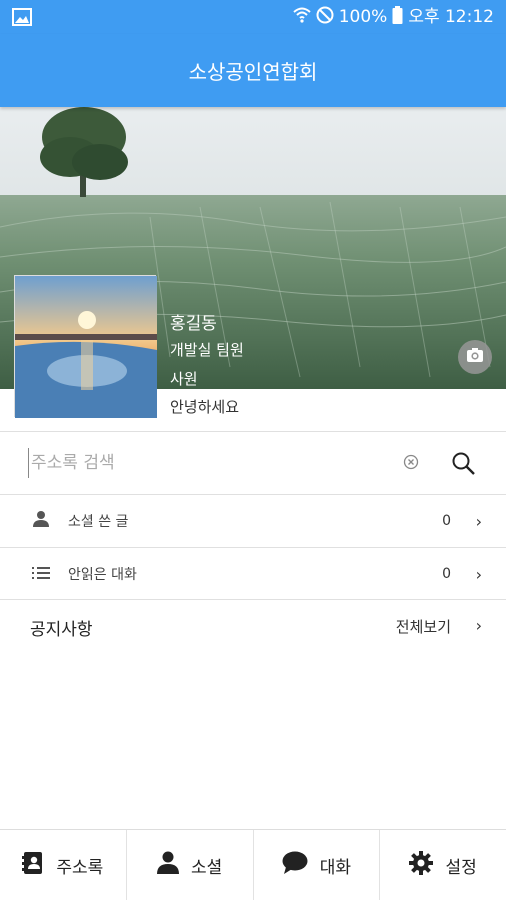 This screenshot has height=900, width=506. I want to click on search-bar, so click(253, 463).